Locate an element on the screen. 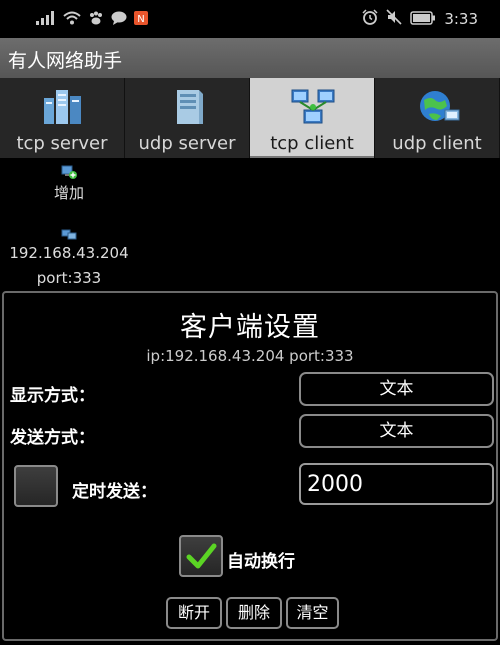 The width and height of the screenshot is (500, 645). dialog-title: 客户端设置 is located at coordinates (250, 327).